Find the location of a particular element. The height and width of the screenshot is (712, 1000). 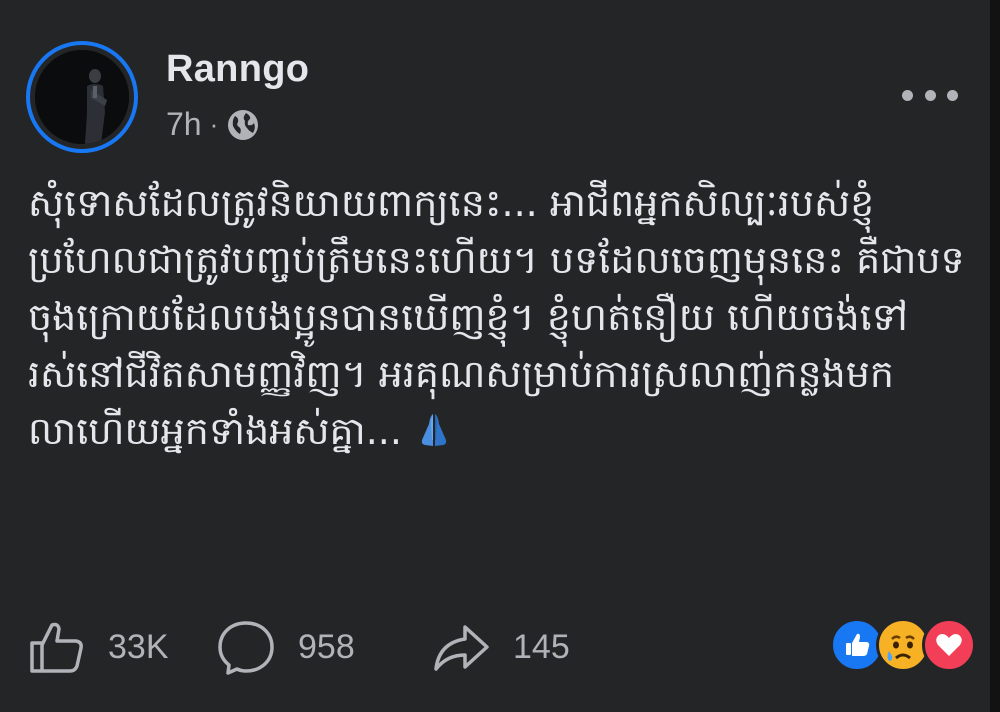

like-icon is located at coordinates (56, 647).